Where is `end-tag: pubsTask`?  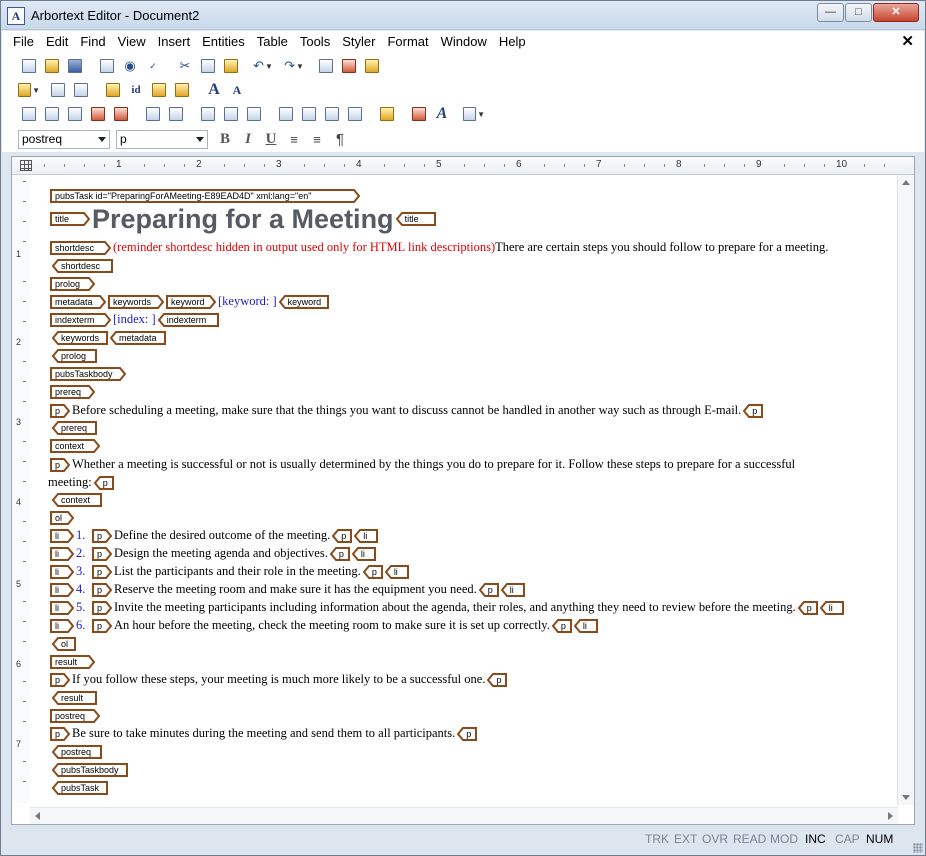 end-tag: pubsTask is located at coordinates (80, 788).